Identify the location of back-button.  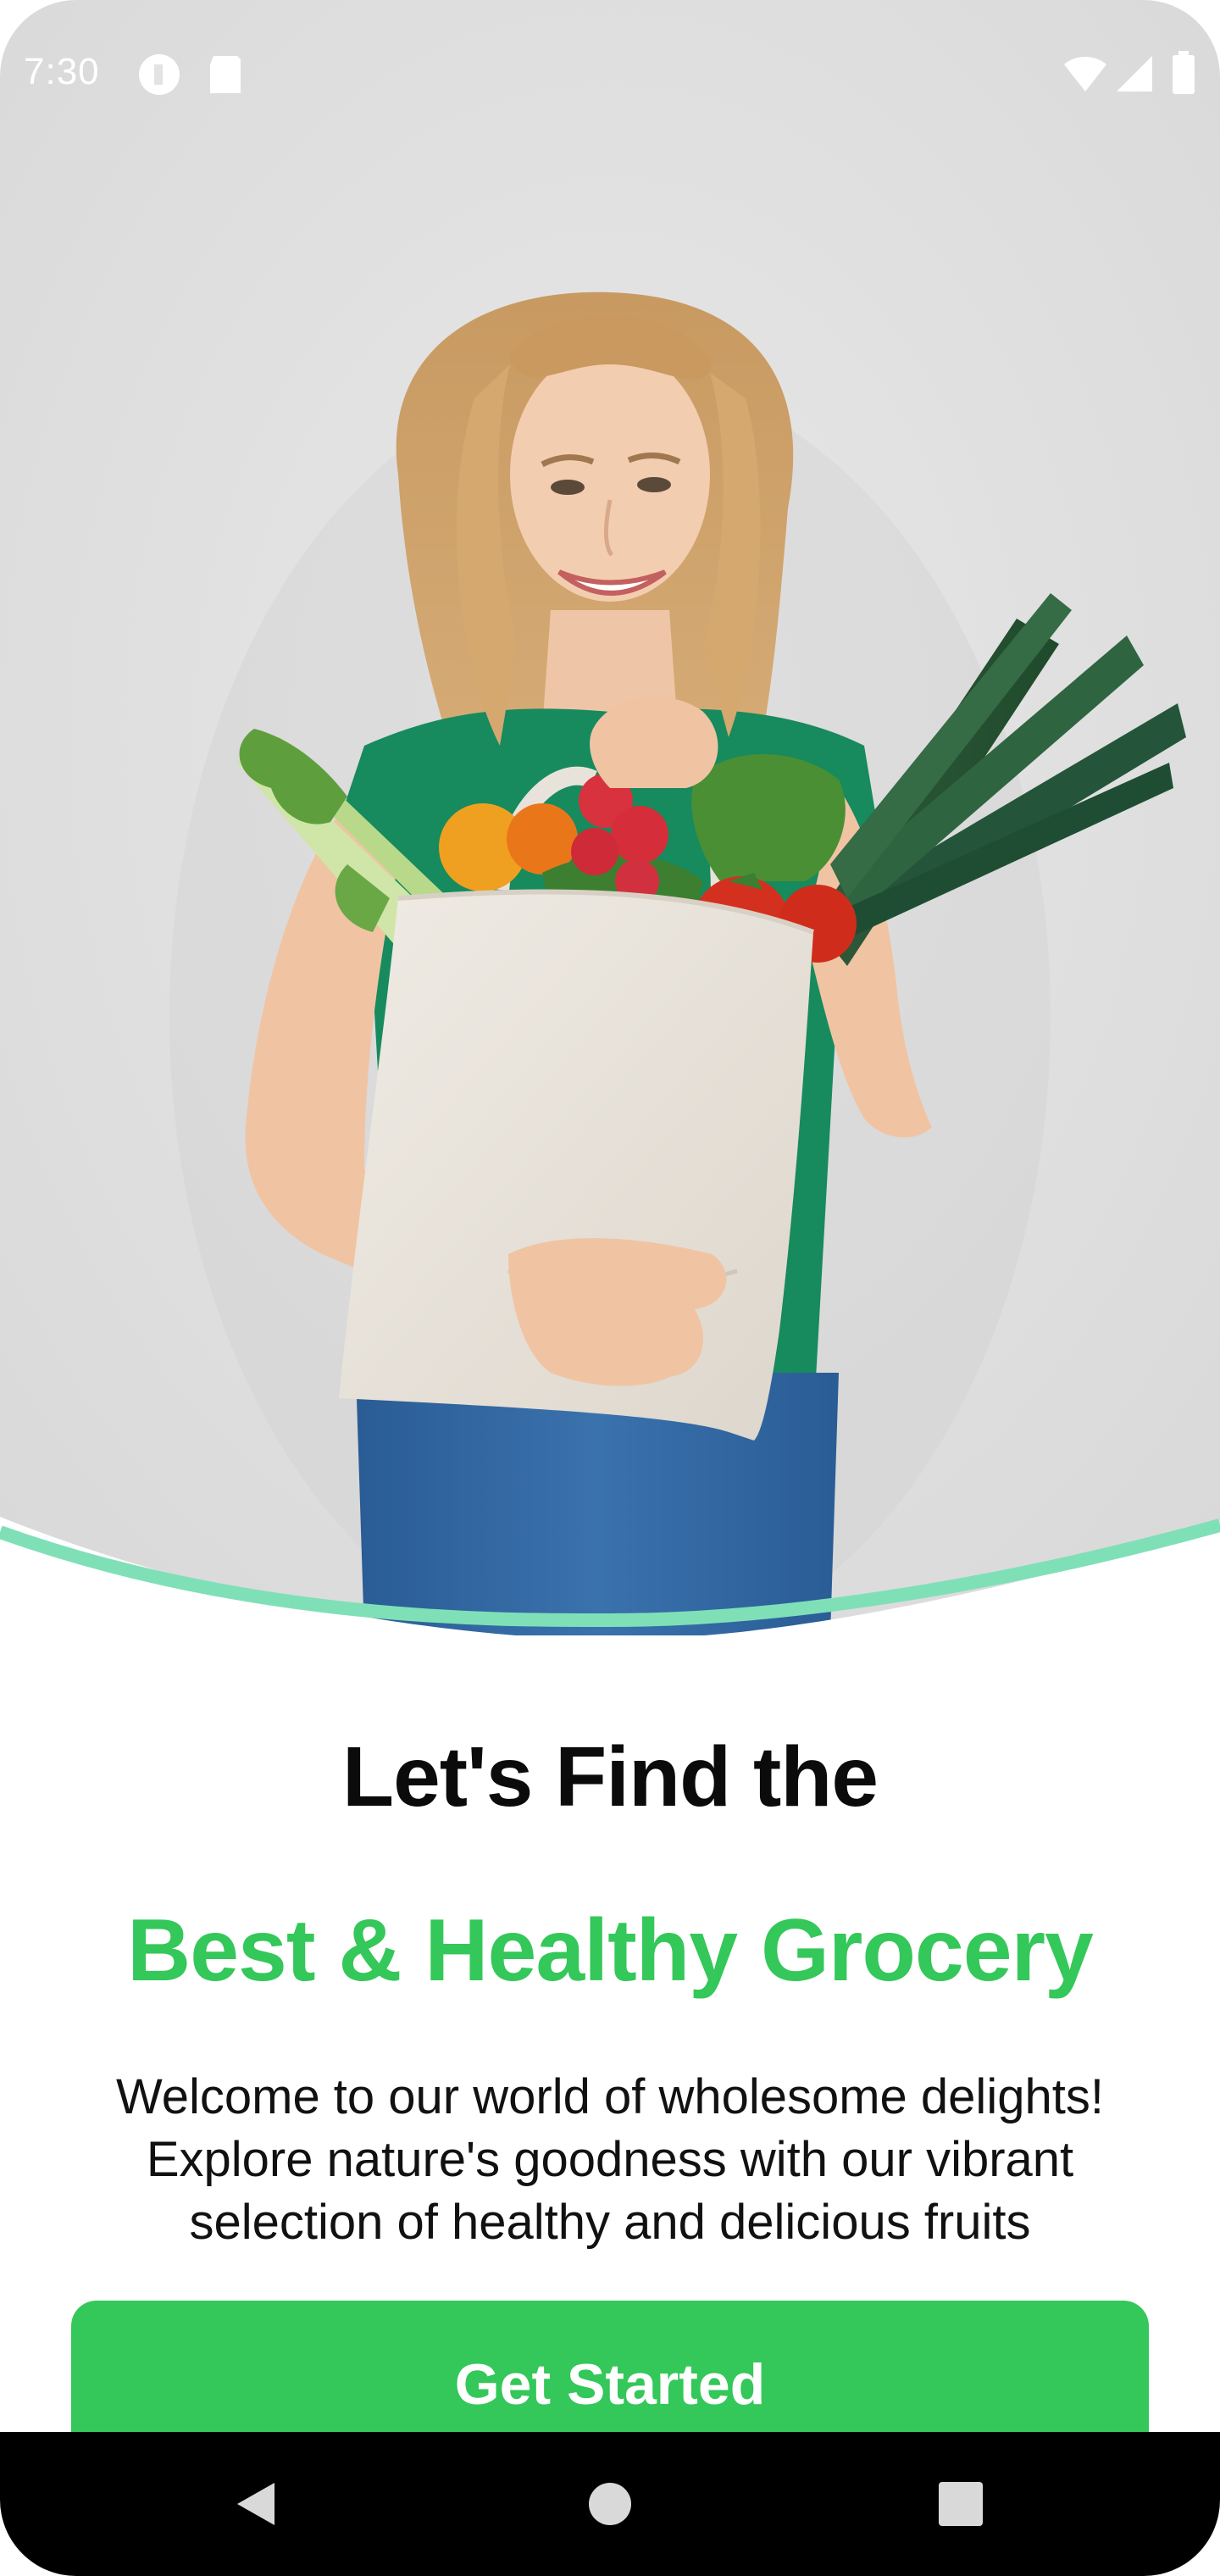
(256, 2504).